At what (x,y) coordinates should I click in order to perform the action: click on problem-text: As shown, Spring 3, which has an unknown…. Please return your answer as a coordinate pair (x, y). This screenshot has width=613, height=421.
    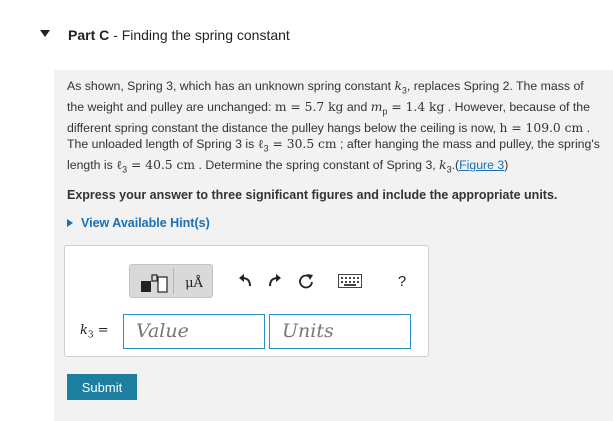
    Looking at the image, I should click on (231, 86).